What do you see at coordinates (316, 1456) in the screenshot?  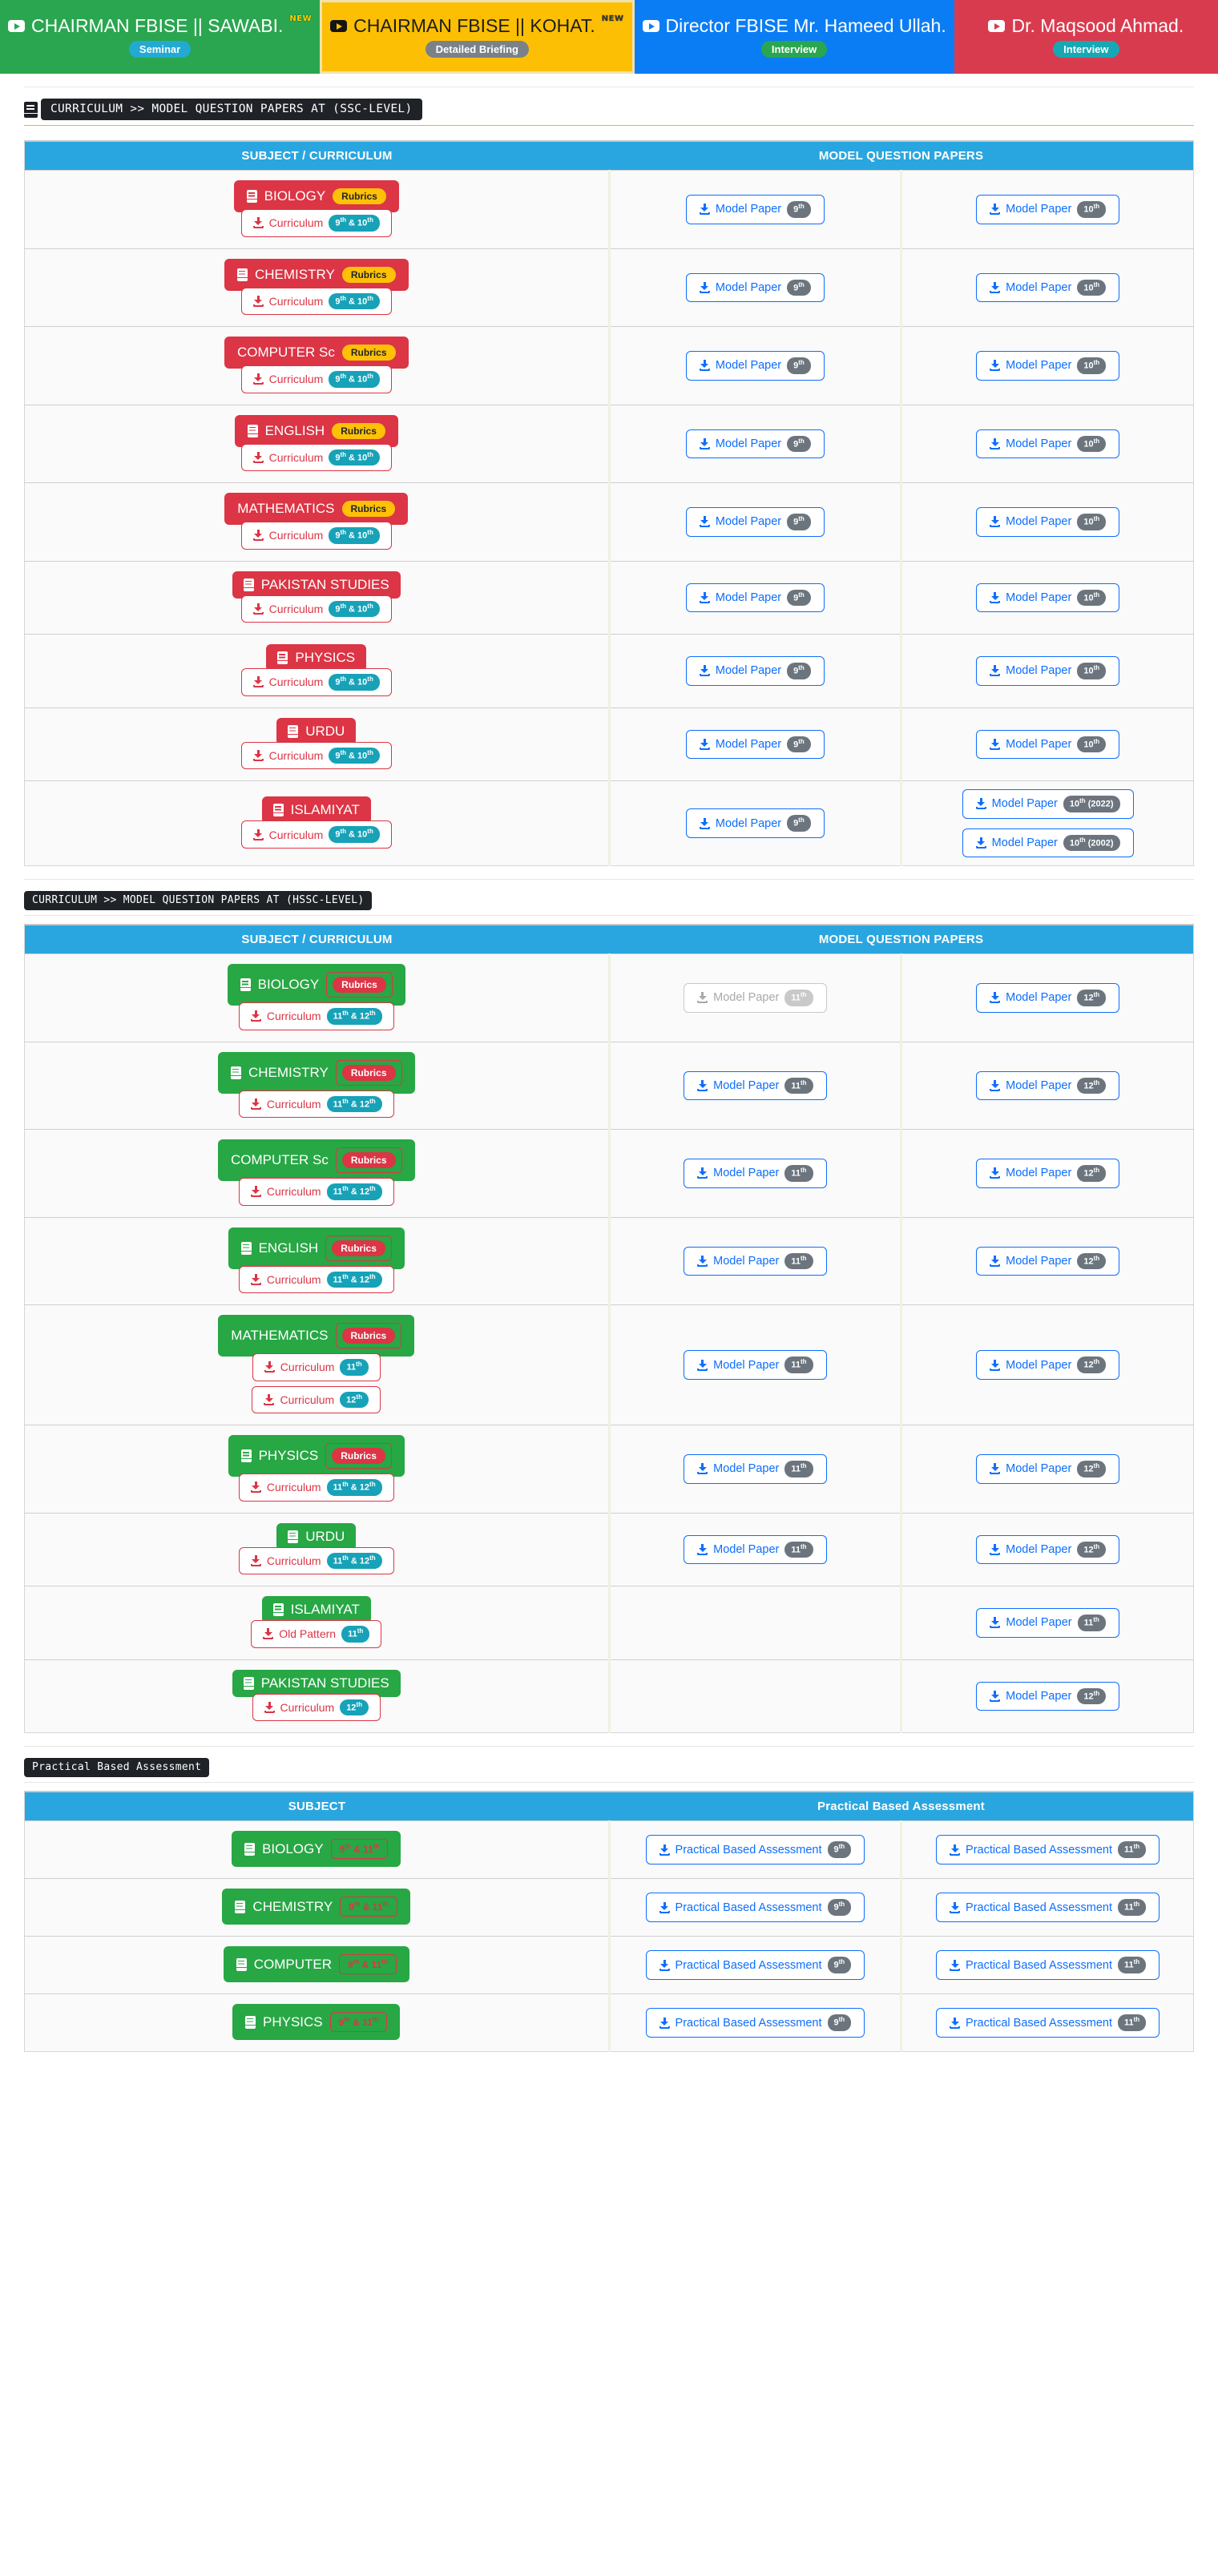 I see `subject-button: PHYSICS Rubrics` at bounding box center [316, 1456].